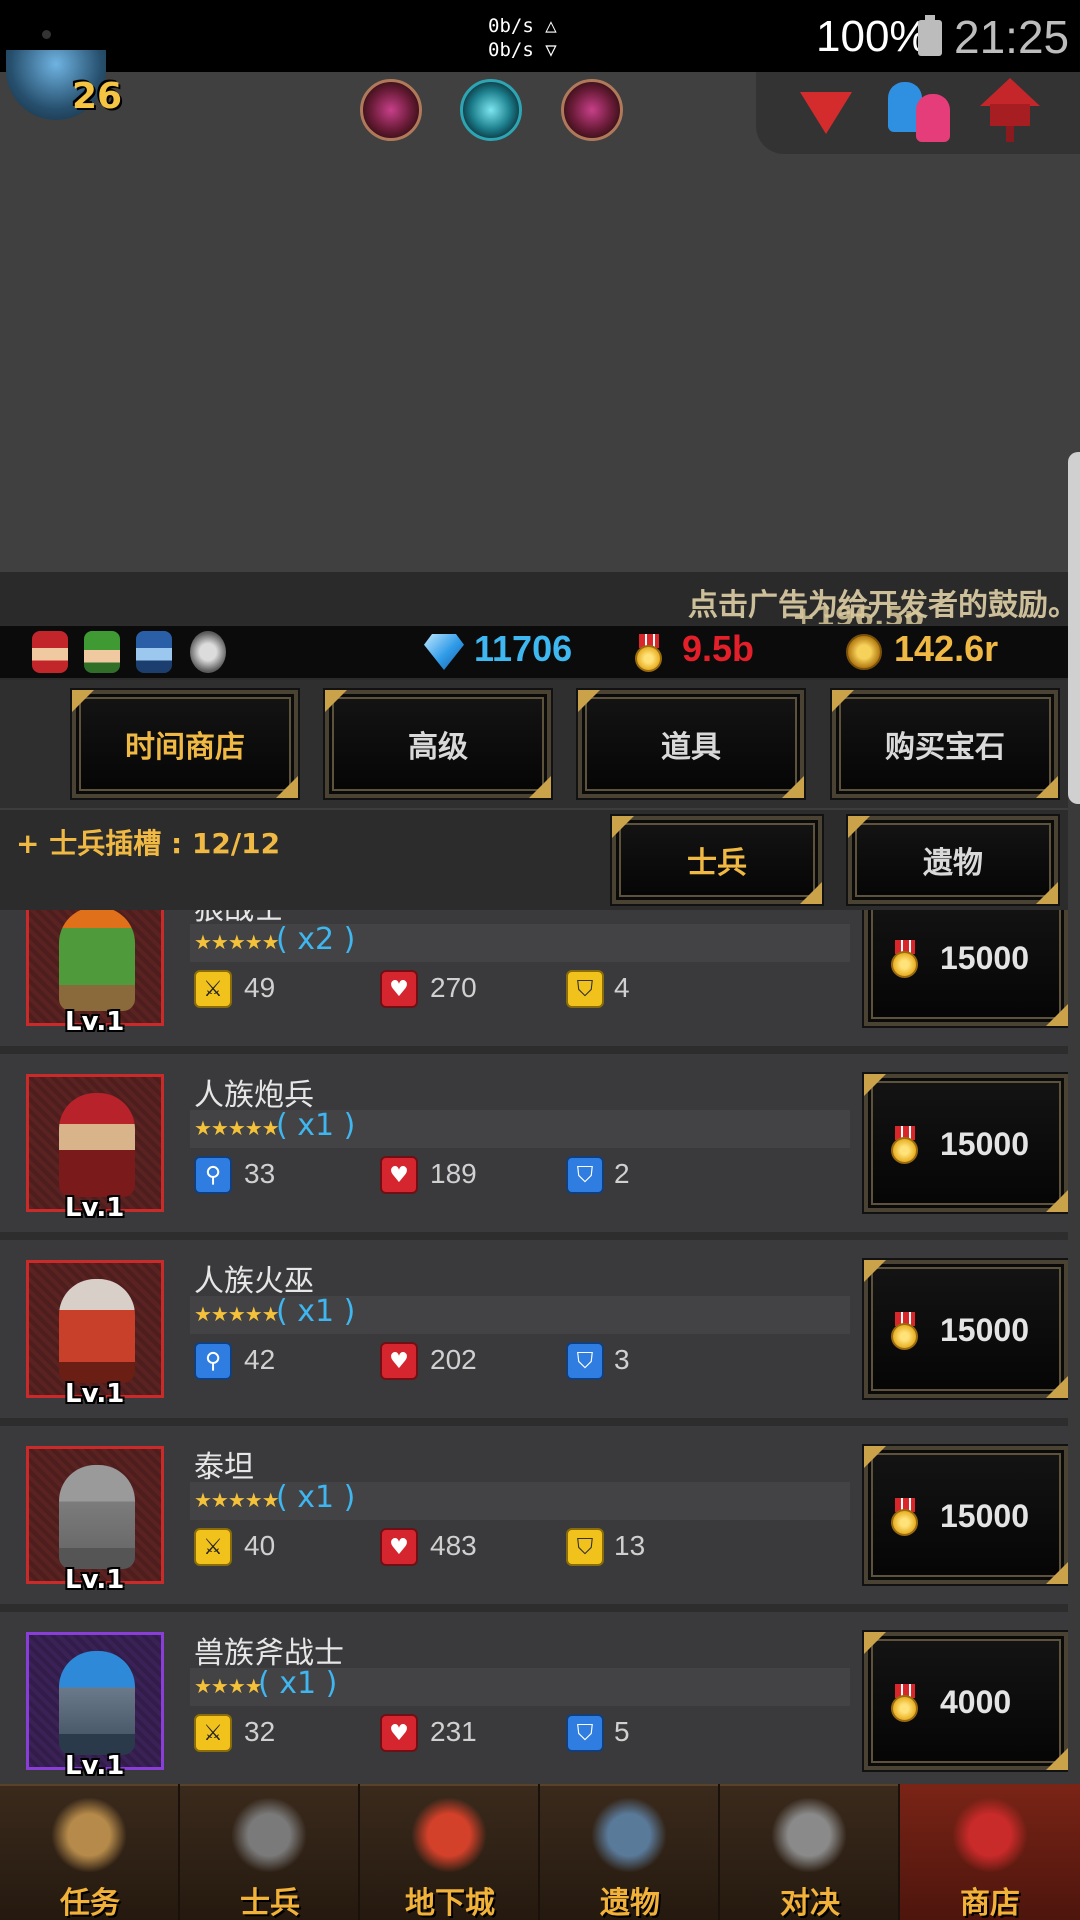 The image size is (1080, 1920). Describe the element at coordinates (990, 1835) in the screenshot. I see `shop-stall-icon` at that location.